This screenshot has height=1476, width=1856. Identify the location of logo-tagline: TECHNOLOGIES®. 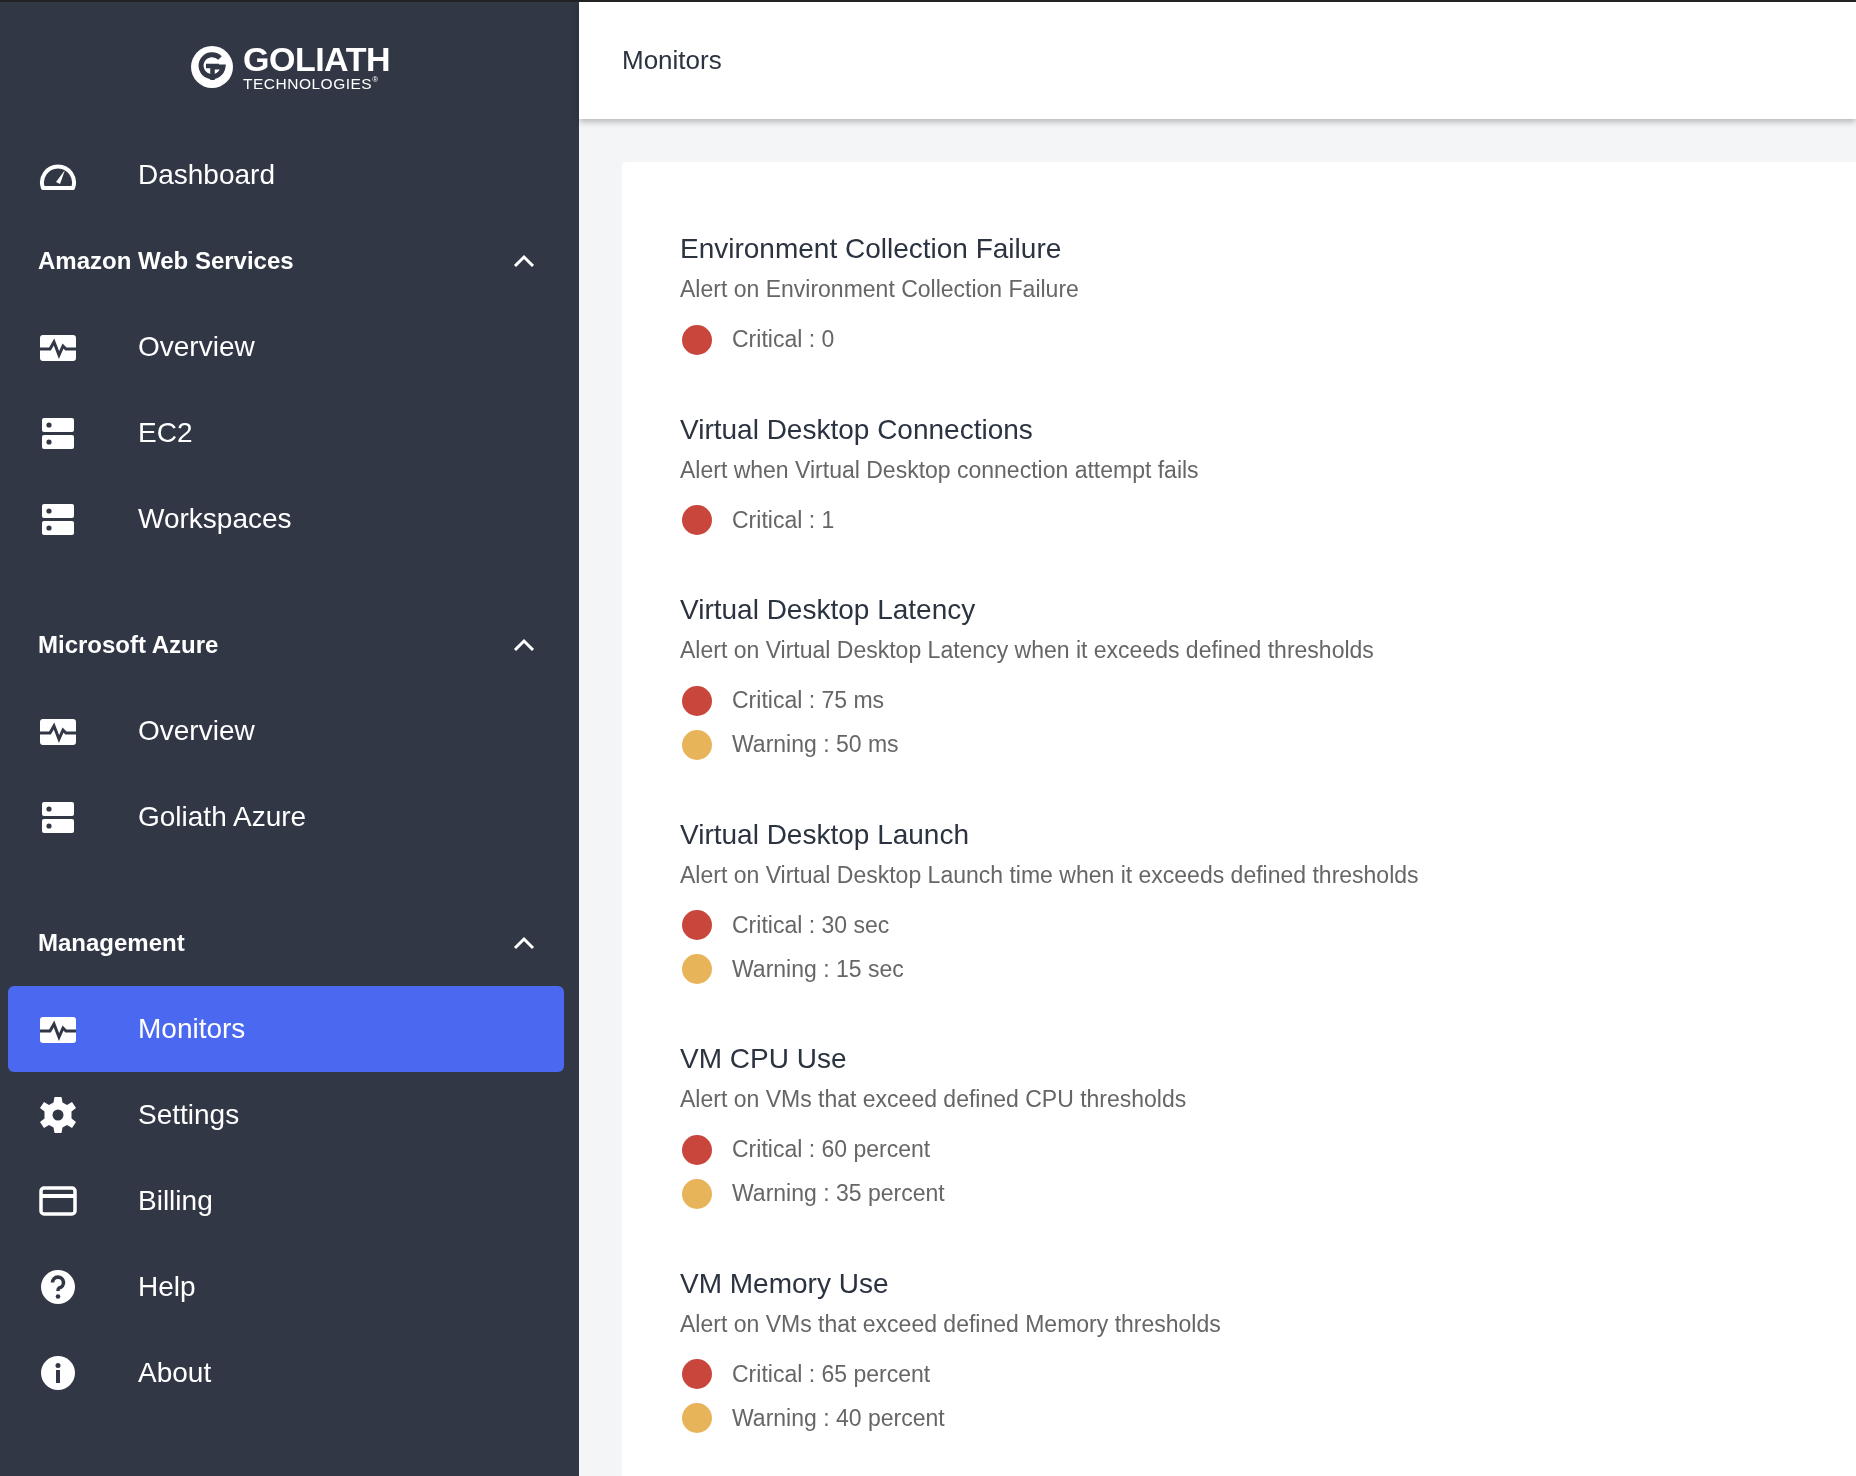
(311, 84).